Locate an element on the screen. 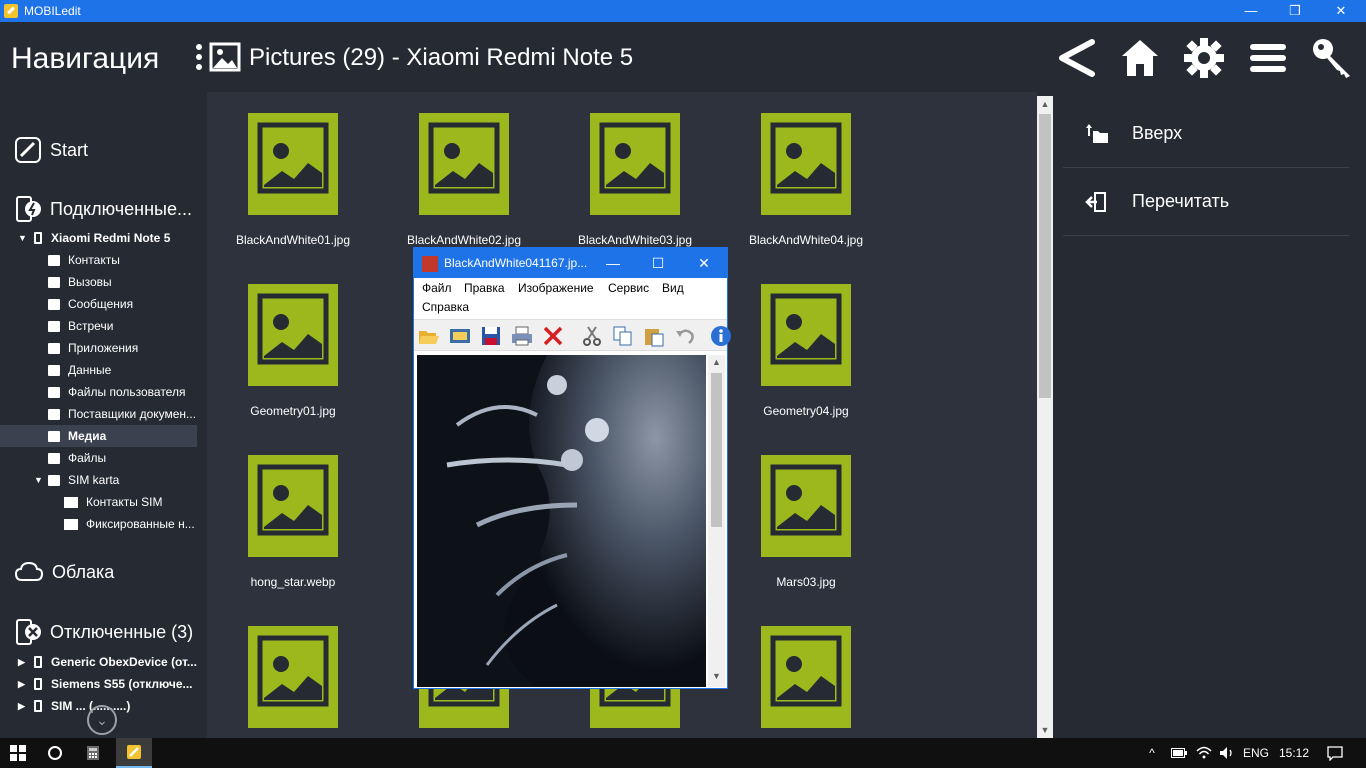  viewer-minimize-button: — is located at coordinates (613, 263).